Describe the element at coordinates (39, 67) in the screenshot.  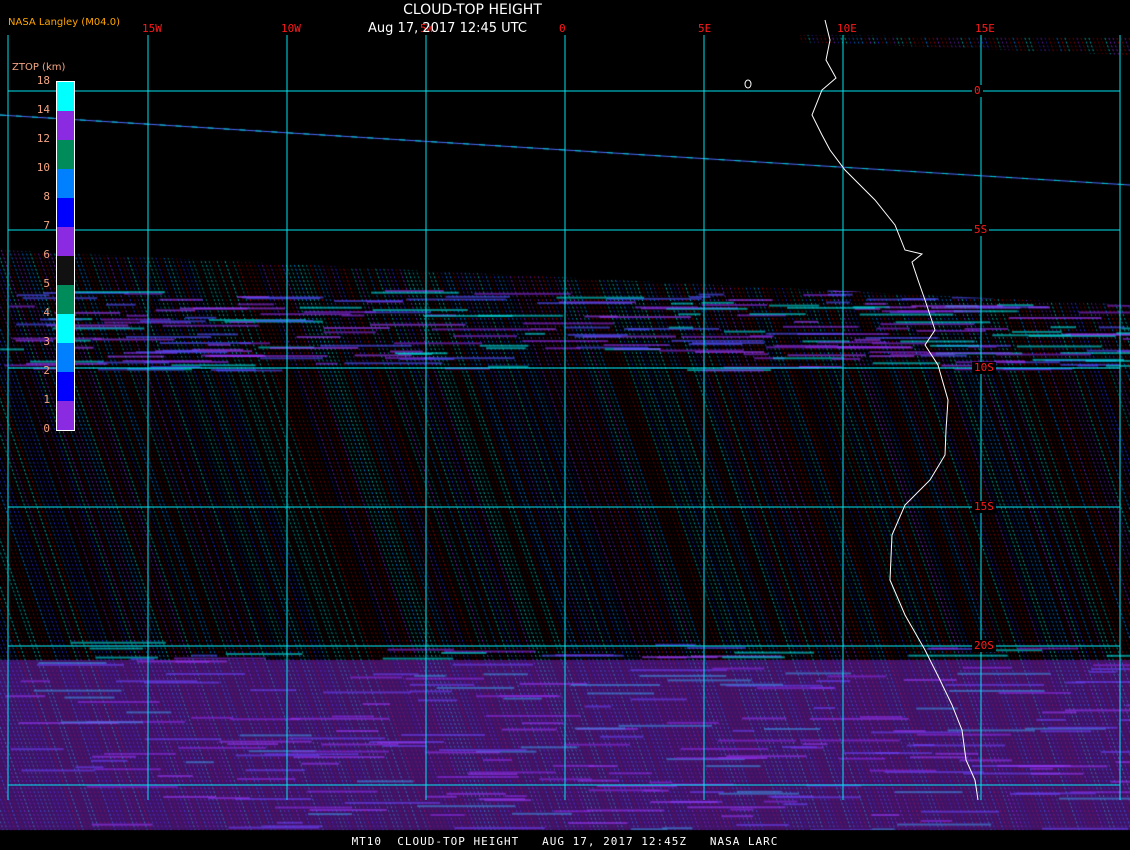
I see `colorbar-title: ZTOP (km)` at that location.